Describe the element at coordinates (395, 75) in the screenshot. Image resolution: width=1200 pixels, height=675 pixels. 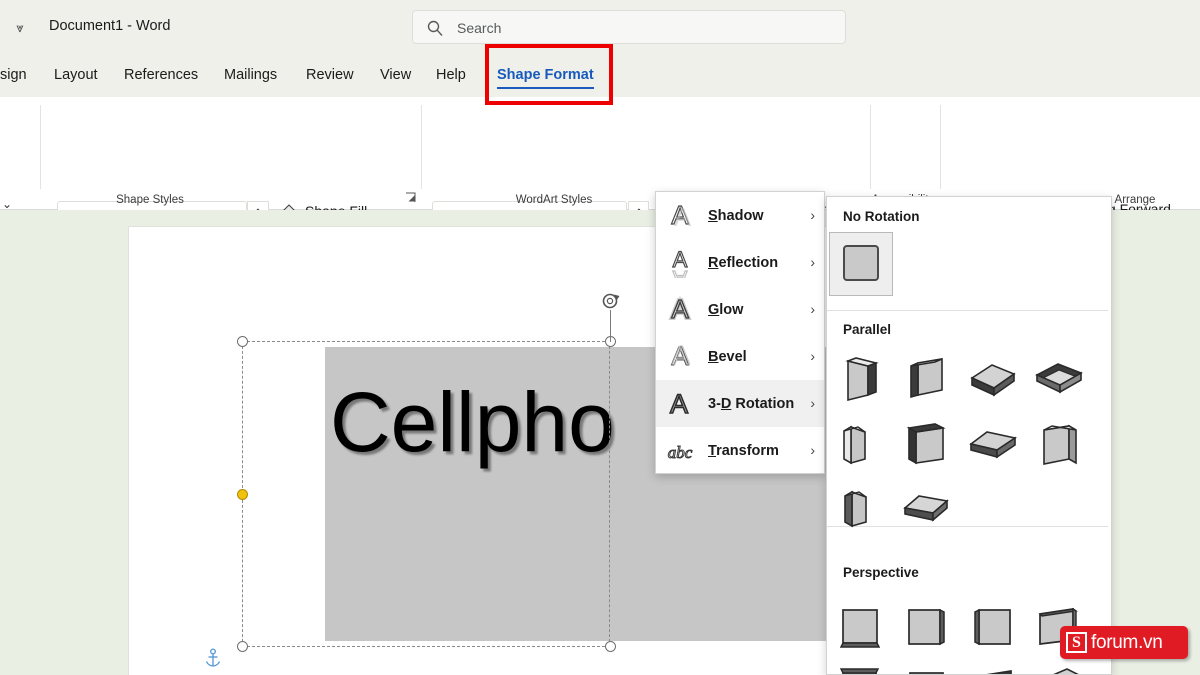
I see `tab-view: View` at that location.